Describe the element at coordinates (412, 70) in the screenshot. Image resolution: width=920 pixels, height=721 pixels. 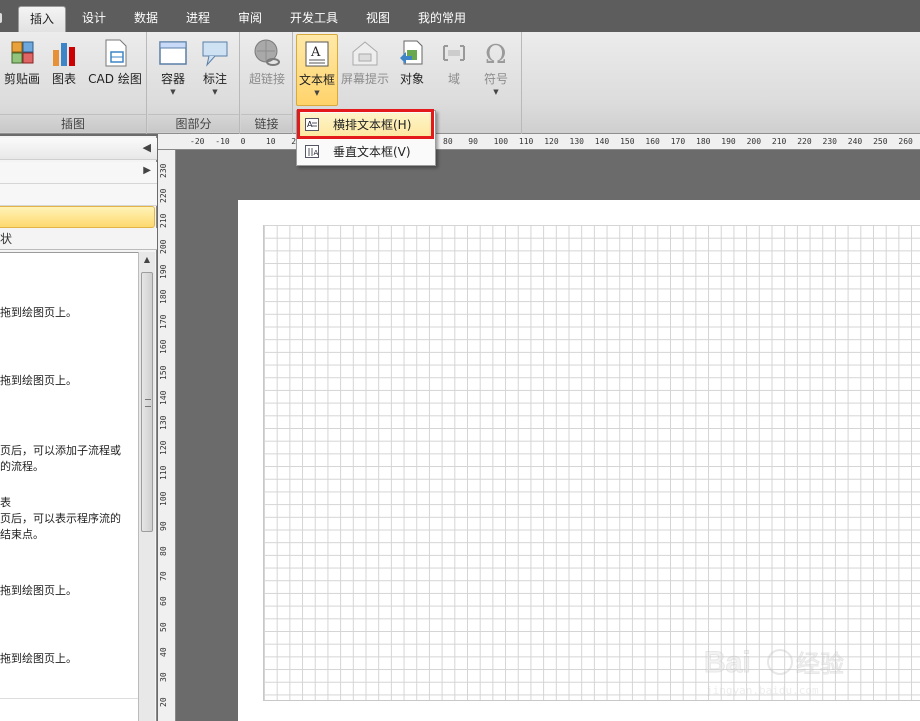
I see `object-button: 对象` at that location.